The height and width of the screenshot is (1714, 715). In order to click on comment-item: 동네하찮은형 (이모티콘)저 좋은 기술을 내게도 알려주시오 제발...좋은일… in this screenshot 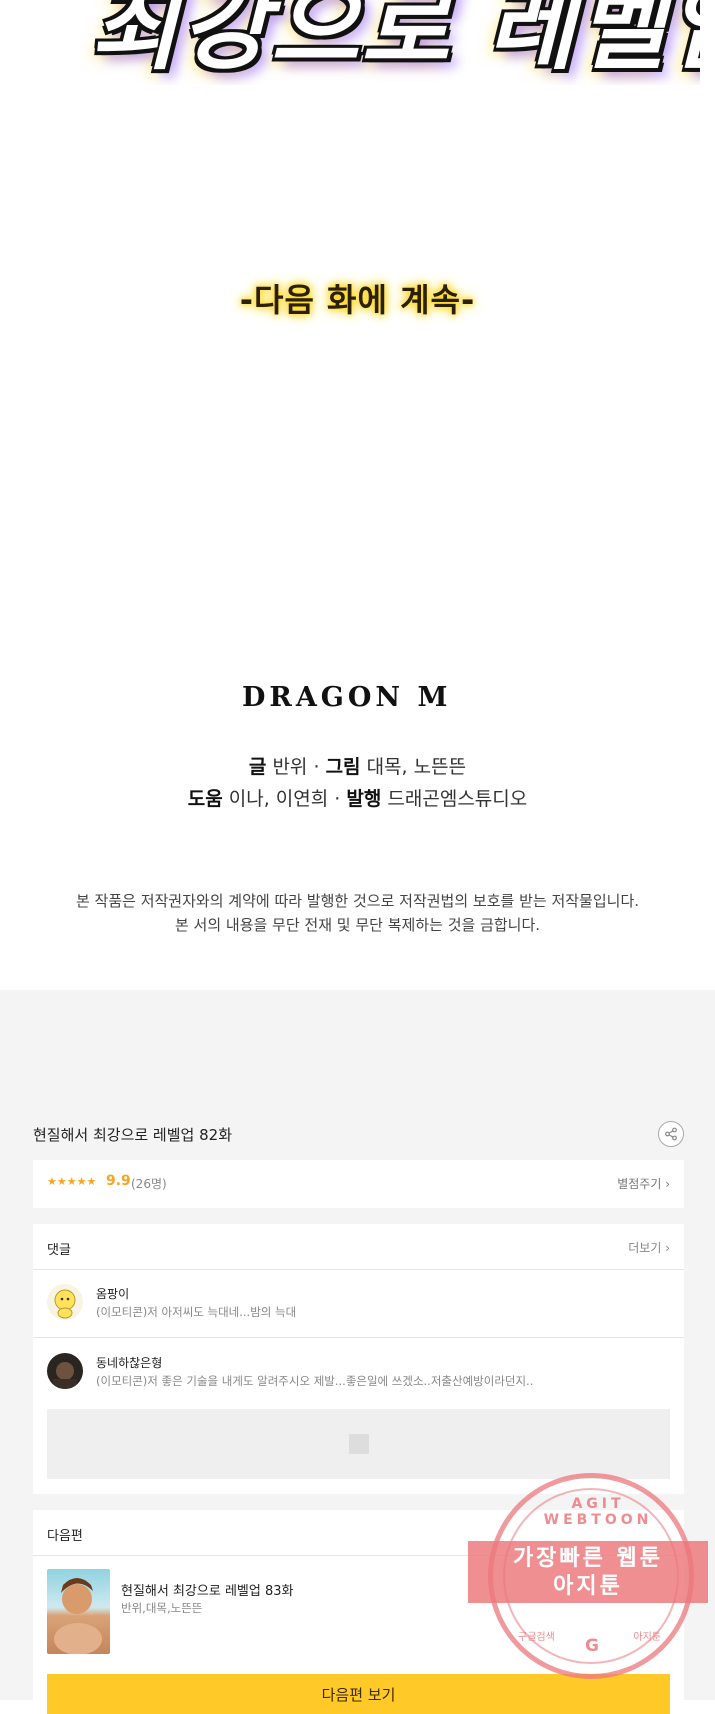, I will do `click(358, 1378)`.